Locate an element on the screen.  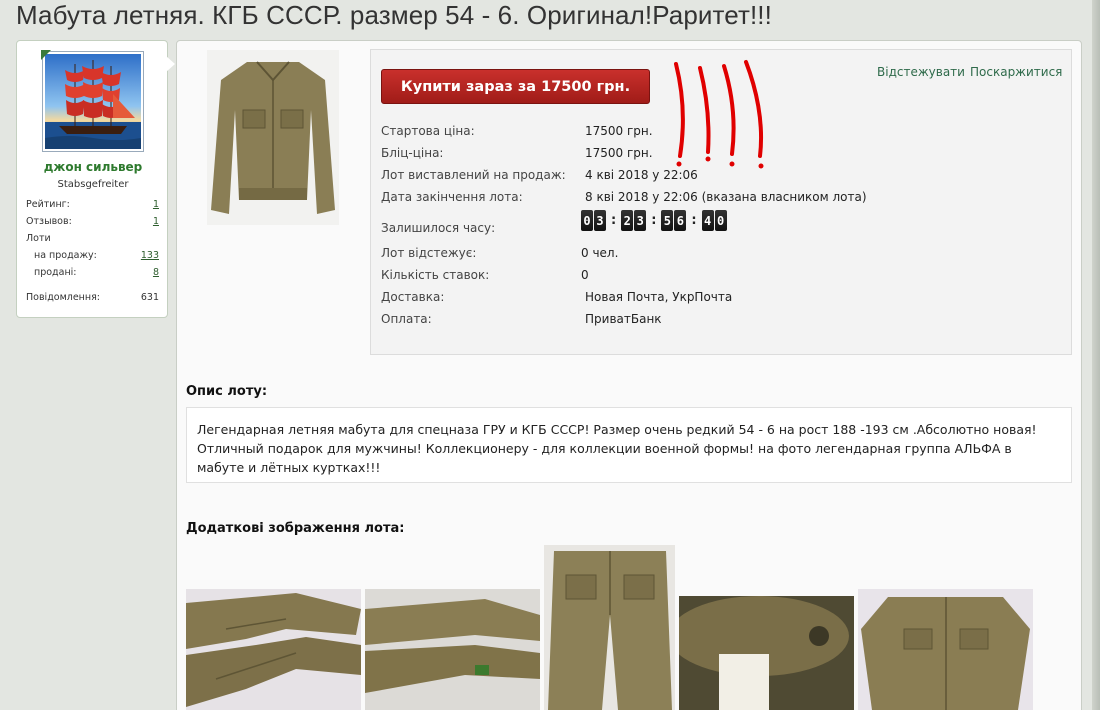
watchers-label: Лот відстежує: is located at coordinates (429, 253).